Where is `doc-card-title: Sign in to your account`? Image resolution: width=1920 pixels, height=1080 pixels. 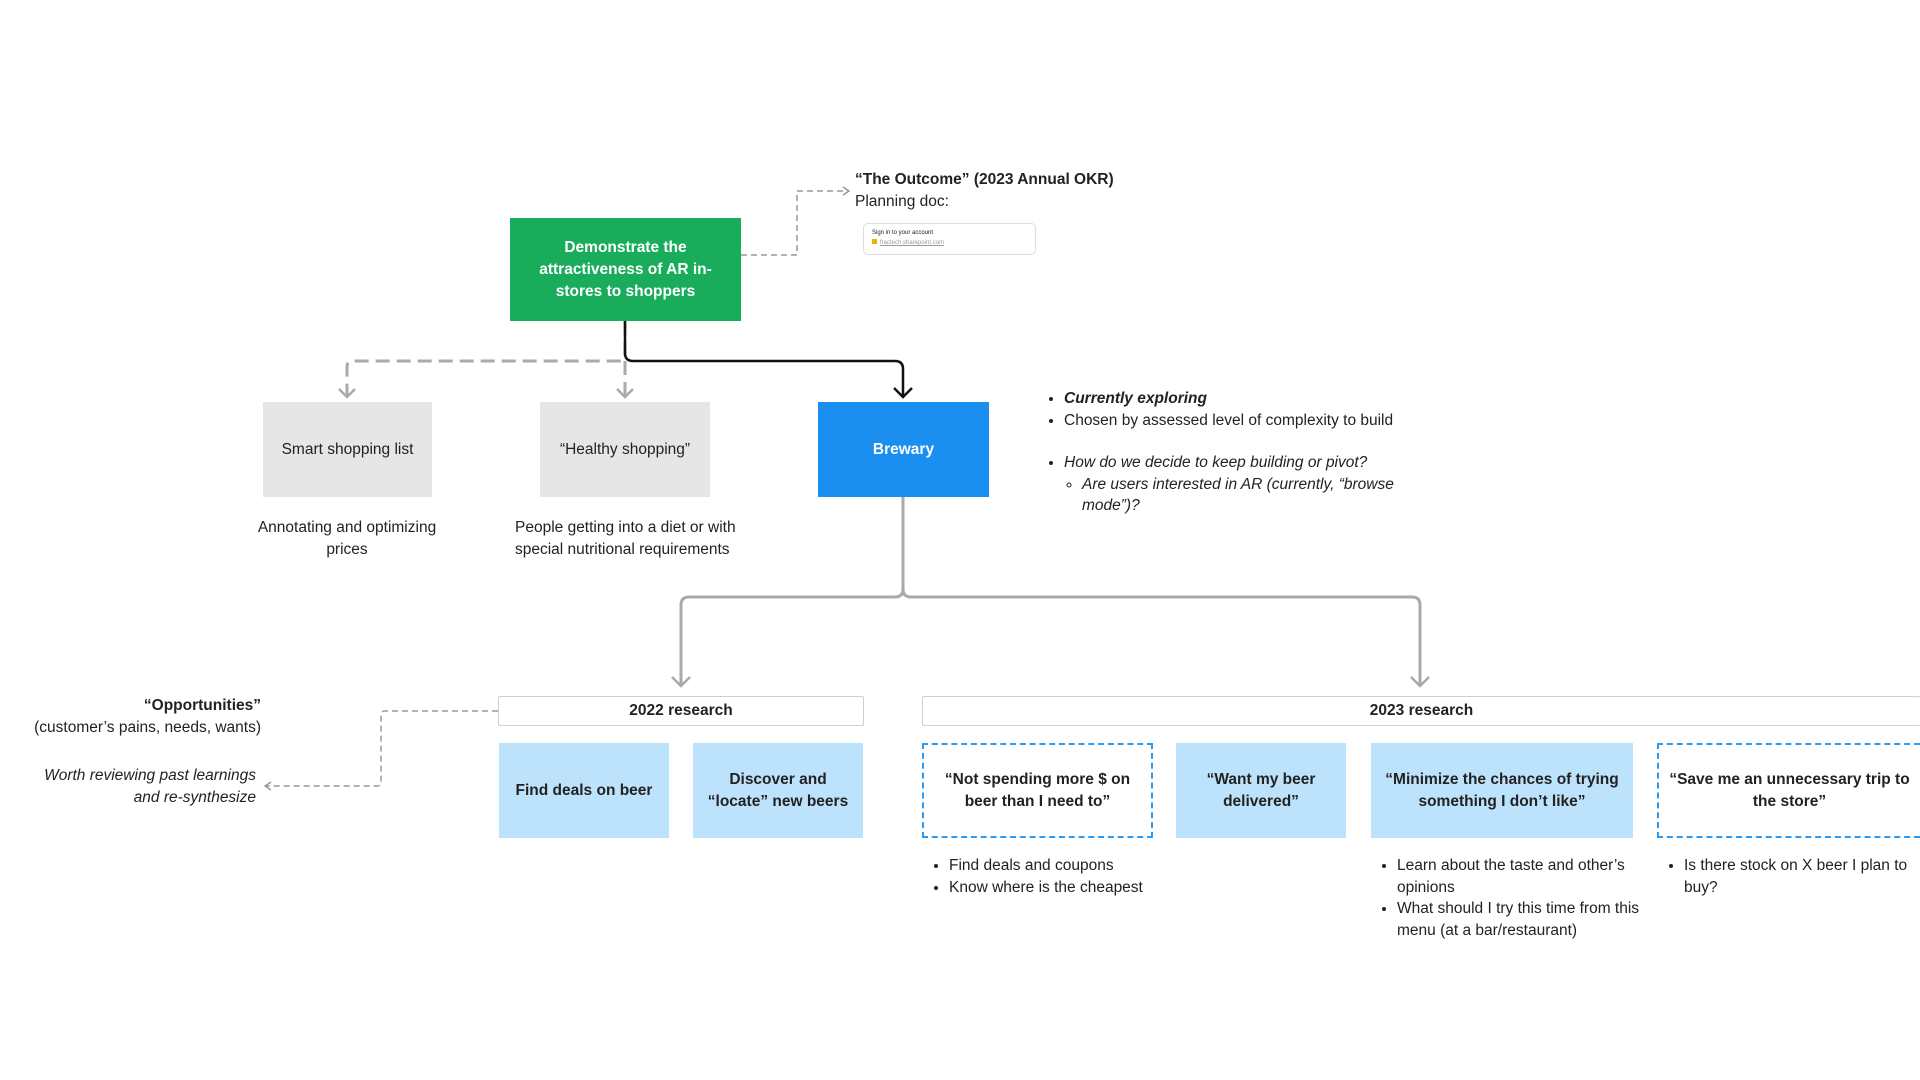 doc-card-title: Sign in to your account is located at coordinates (903, 233).